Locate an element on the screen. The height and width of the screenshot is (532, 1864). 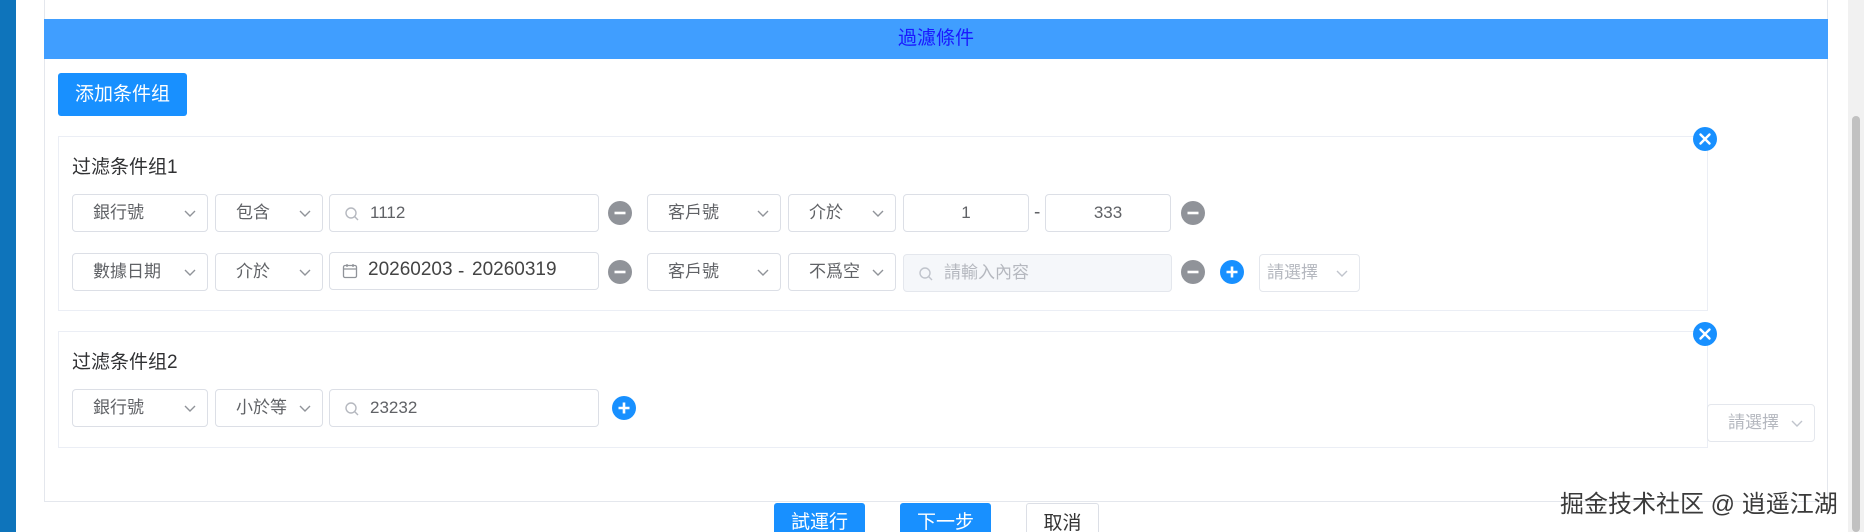
date-end: 20260319 is located at coordinates (514, 270).